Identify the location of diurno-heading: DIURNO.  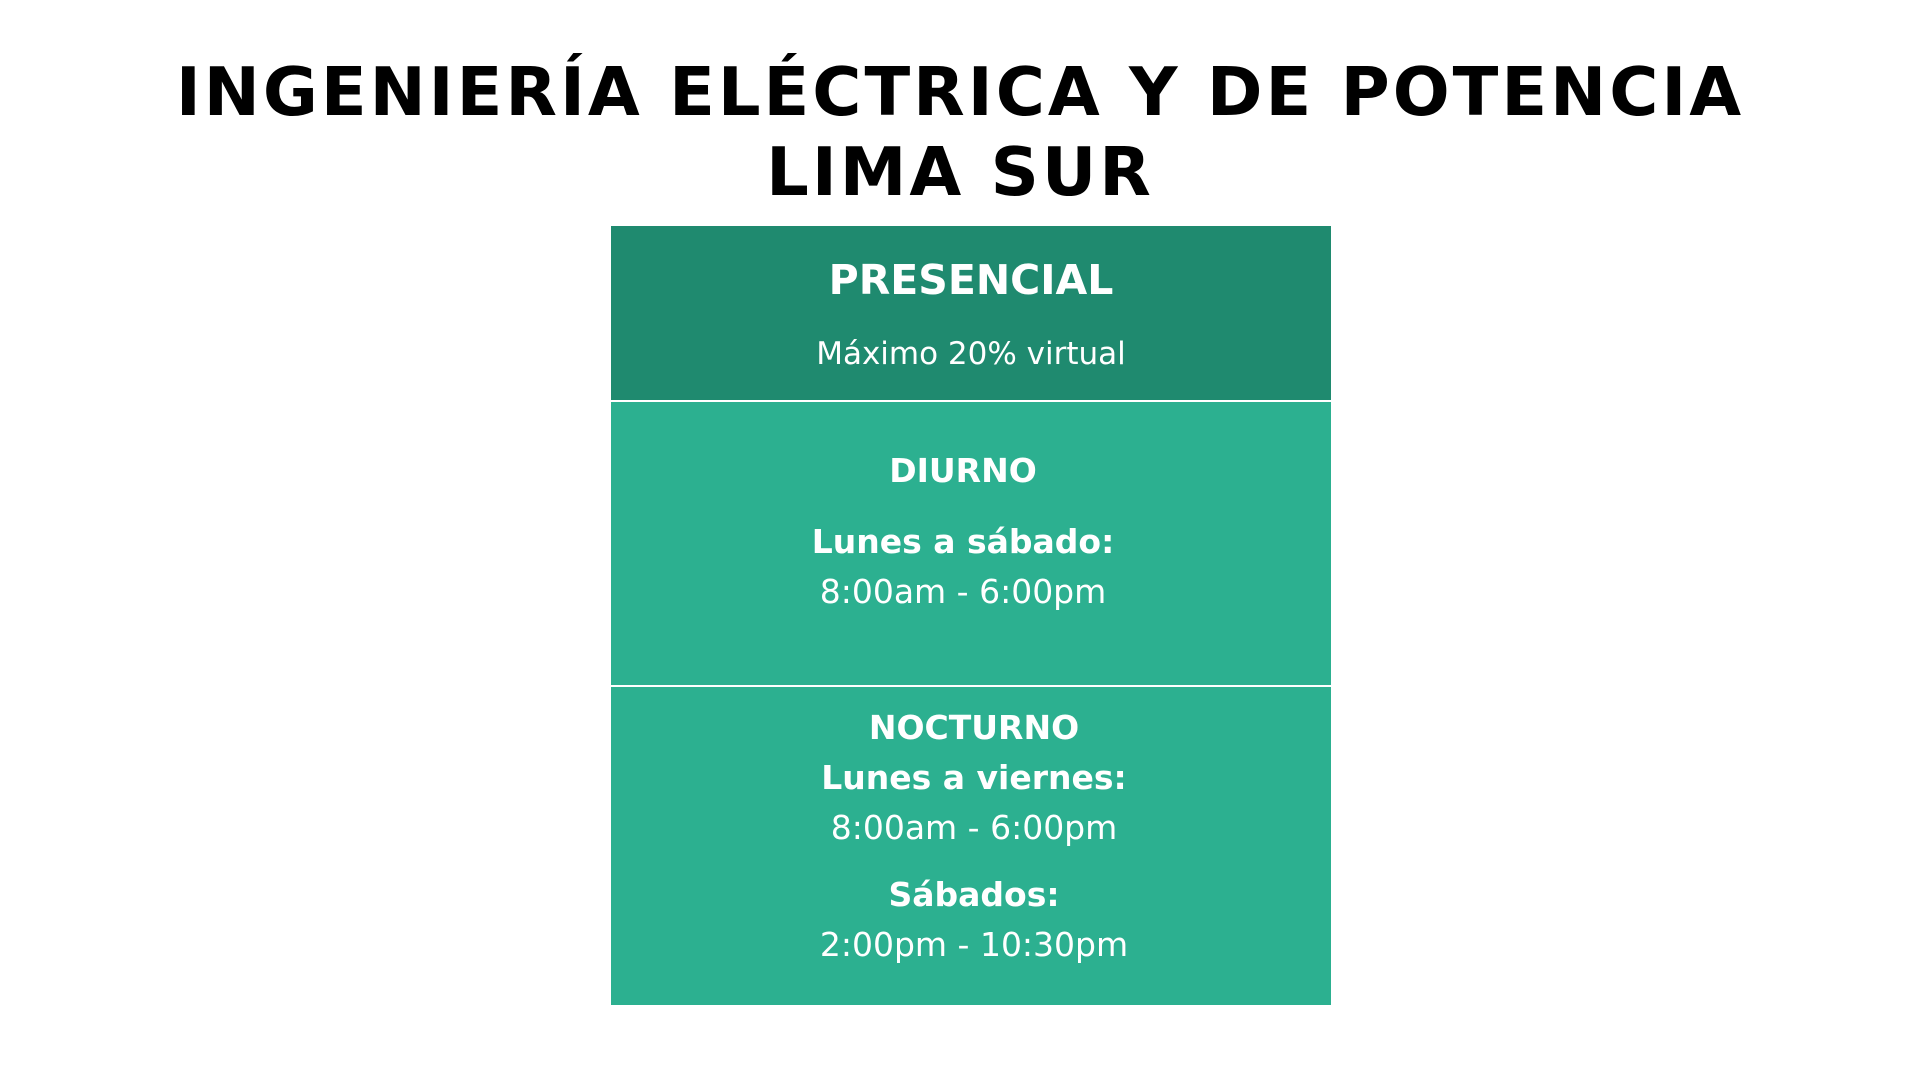
(963, 470).